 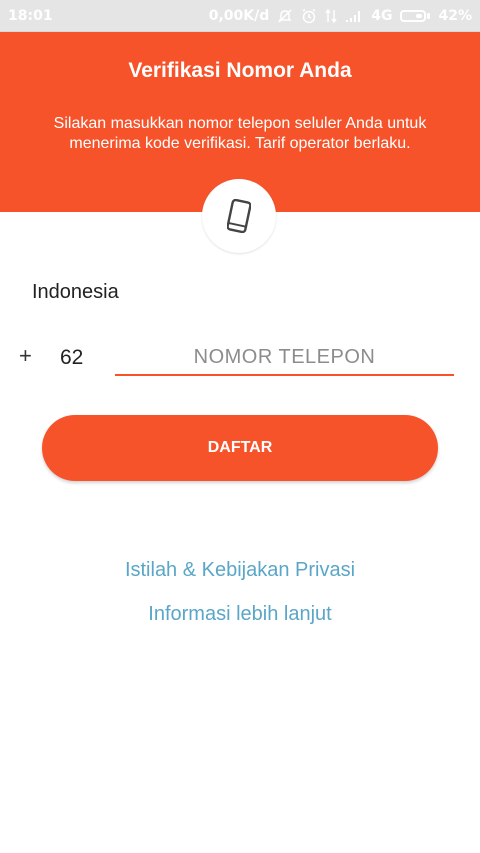 I want to click on network-speed: 0,00K/d, so click(x=239, y=15).